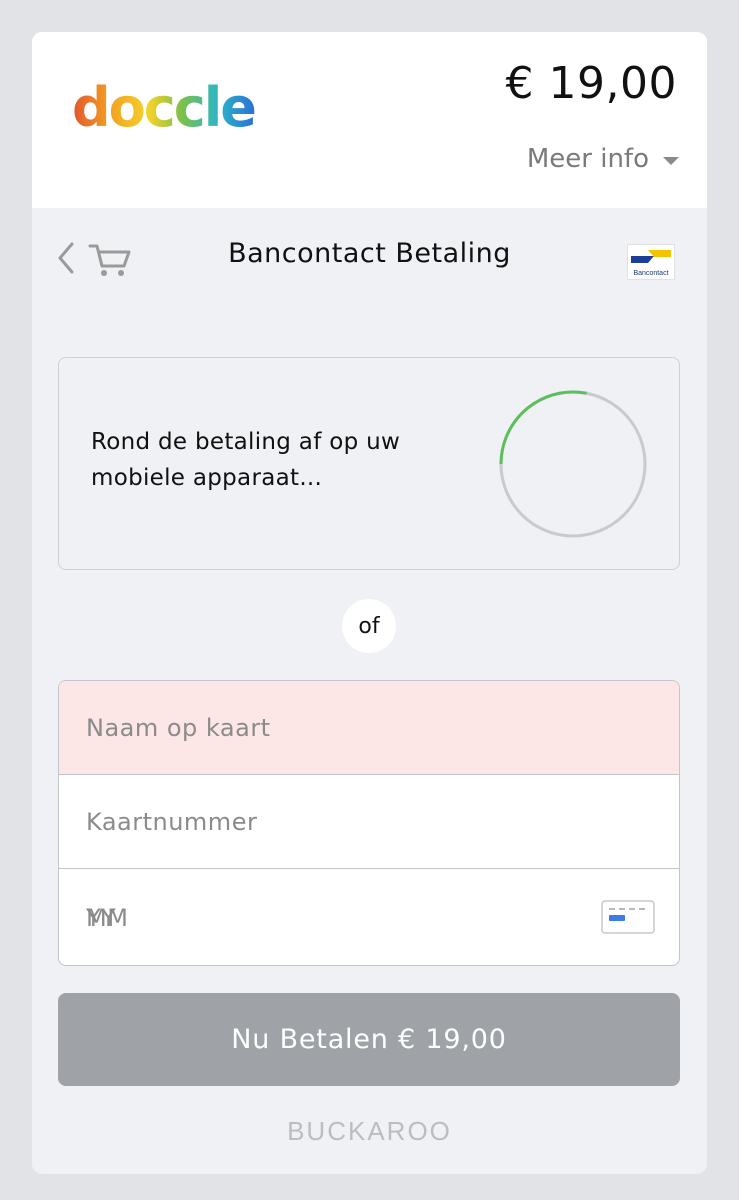 The image size is (739, 1200). What do you see at coordinates (369, 120) in the screenshot?
I see `header: doccle € 19,00 Meer info` at bounding box center [369, 120].